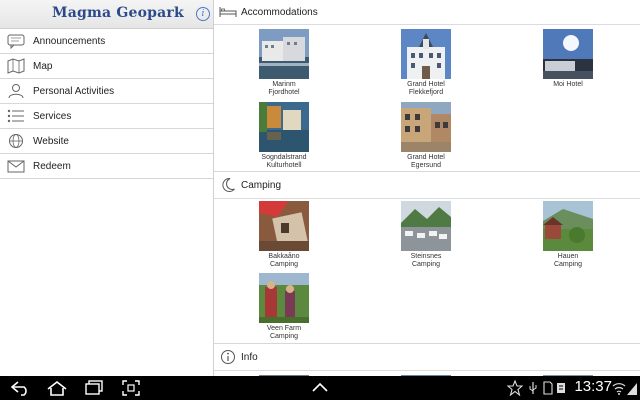 This screenshot has width=640, height=401. Describe the element at coordinates (249, 357) in the screenshot. I see `section-title: Info` at that location.